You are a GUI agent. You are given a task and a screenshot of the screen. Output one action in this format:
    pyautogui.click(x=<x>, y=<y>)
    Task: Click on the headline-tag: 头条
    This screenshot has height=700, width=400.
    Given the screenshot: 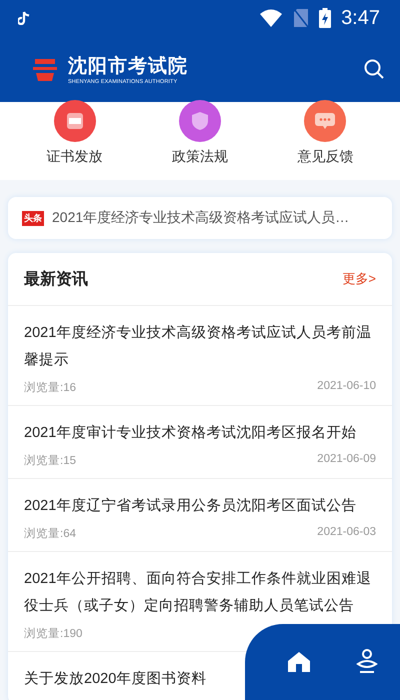 What is the action you would take?
    pyautogui.click(x=33, y=218)
    